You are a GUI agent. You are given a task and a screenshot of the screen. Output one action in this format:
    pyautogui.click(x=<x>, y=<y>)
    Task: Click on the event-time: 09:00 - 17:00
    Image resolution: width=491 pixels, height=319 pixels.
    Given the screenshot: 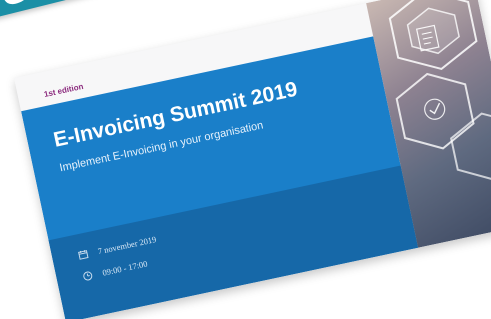 What is the action you would take?
    pyautogui.click(x=125, y=268)
    